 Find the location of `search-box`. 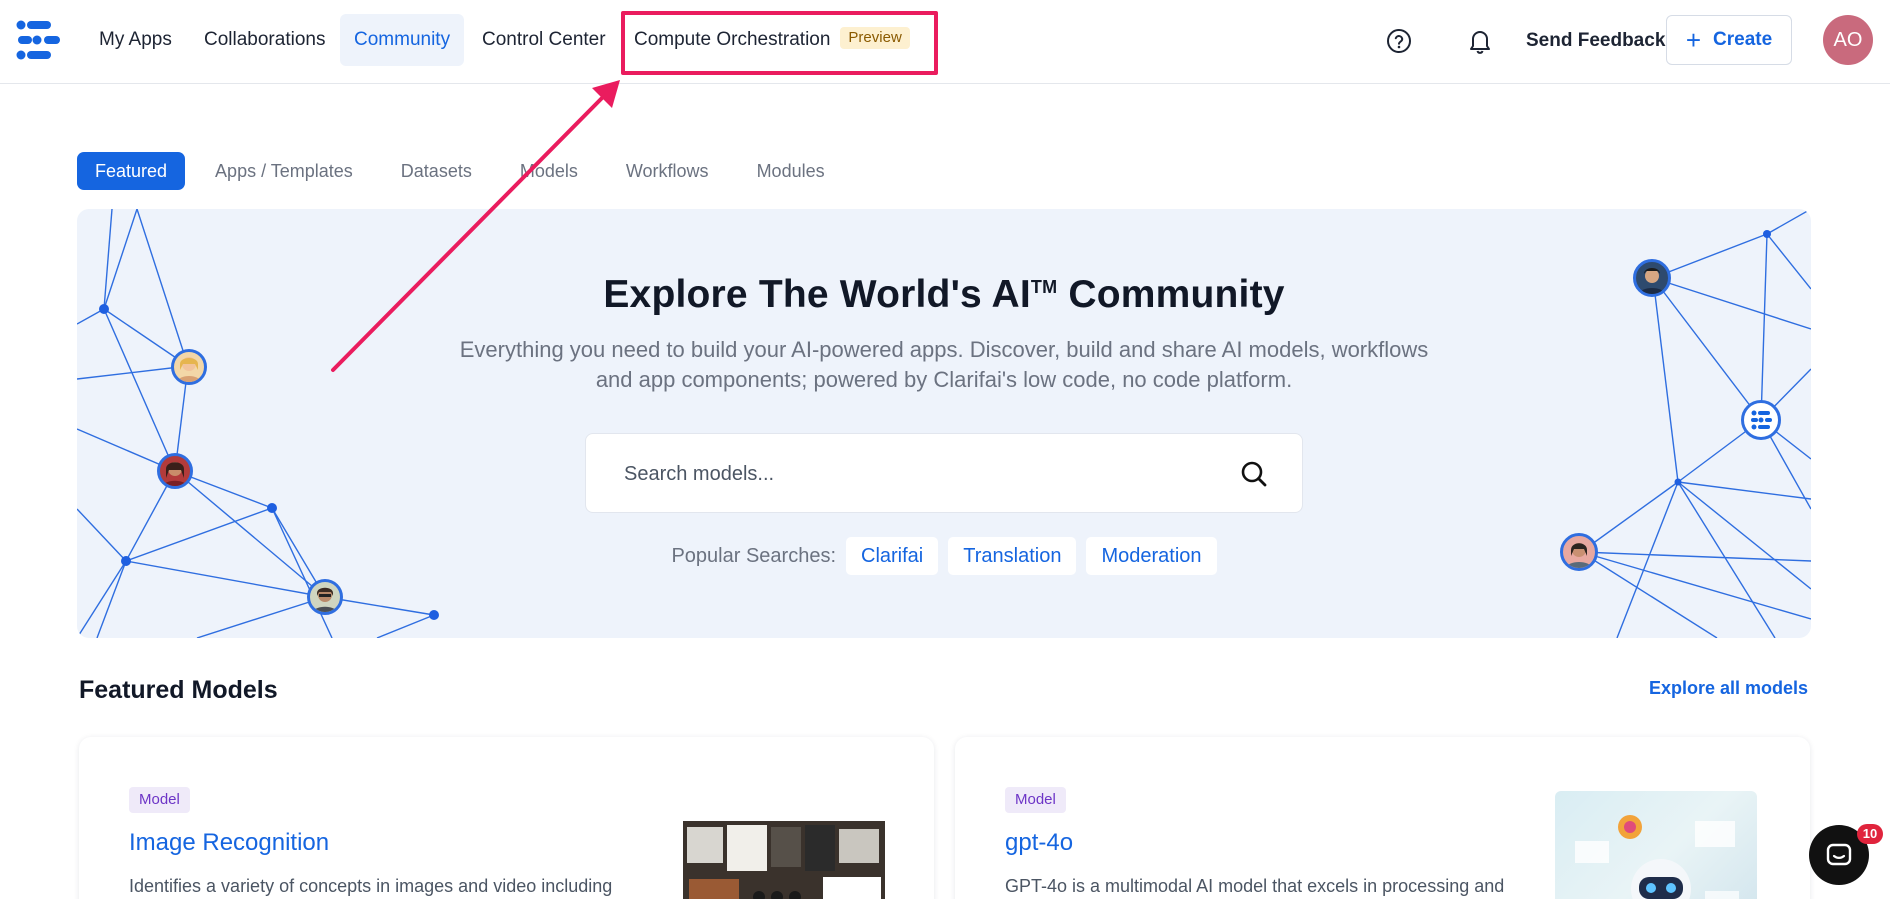

search-box is located at coordinates (944, 473).